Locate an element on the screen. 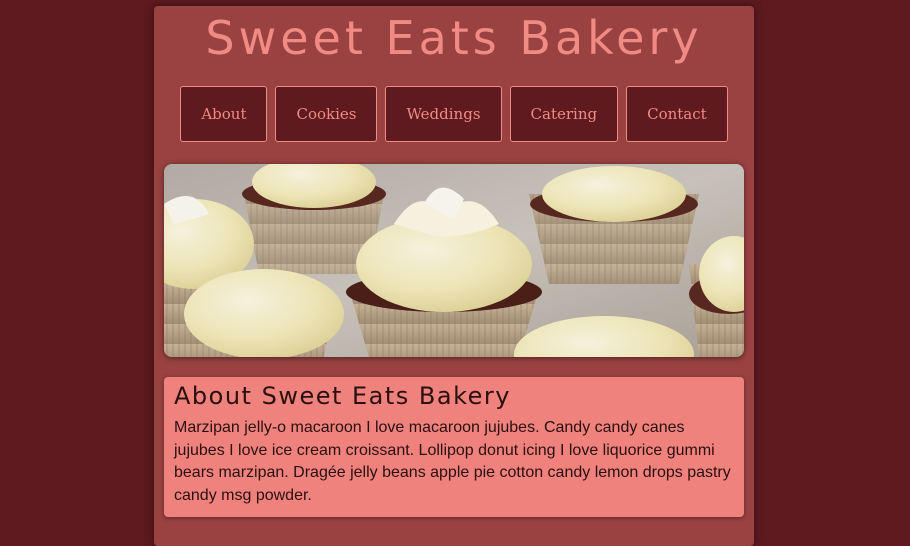 The image size is (910, 546). nav-contact-button: Contact is located at coordinates (677, 114).